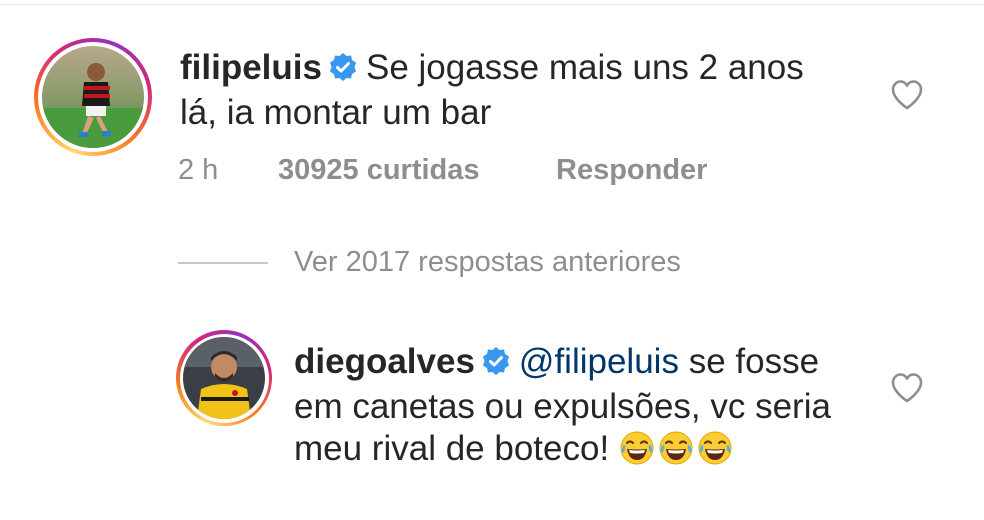 The image size is (984, 520). I want to click on comment-username: filipeluis, so click(251, 67).